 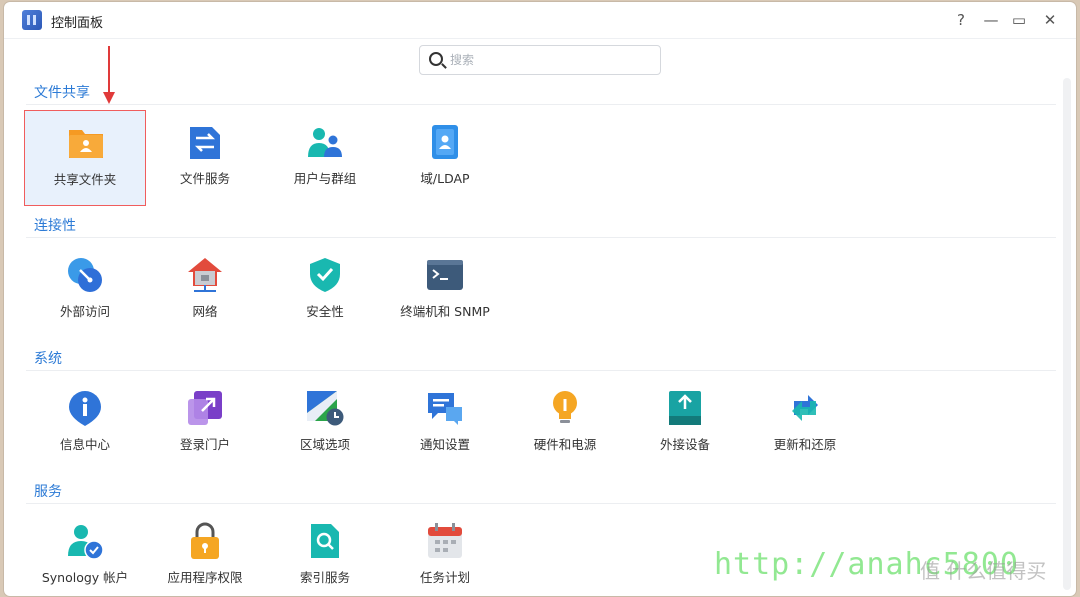 I want to click on minimize-button: —, so click(x=991, y=20).